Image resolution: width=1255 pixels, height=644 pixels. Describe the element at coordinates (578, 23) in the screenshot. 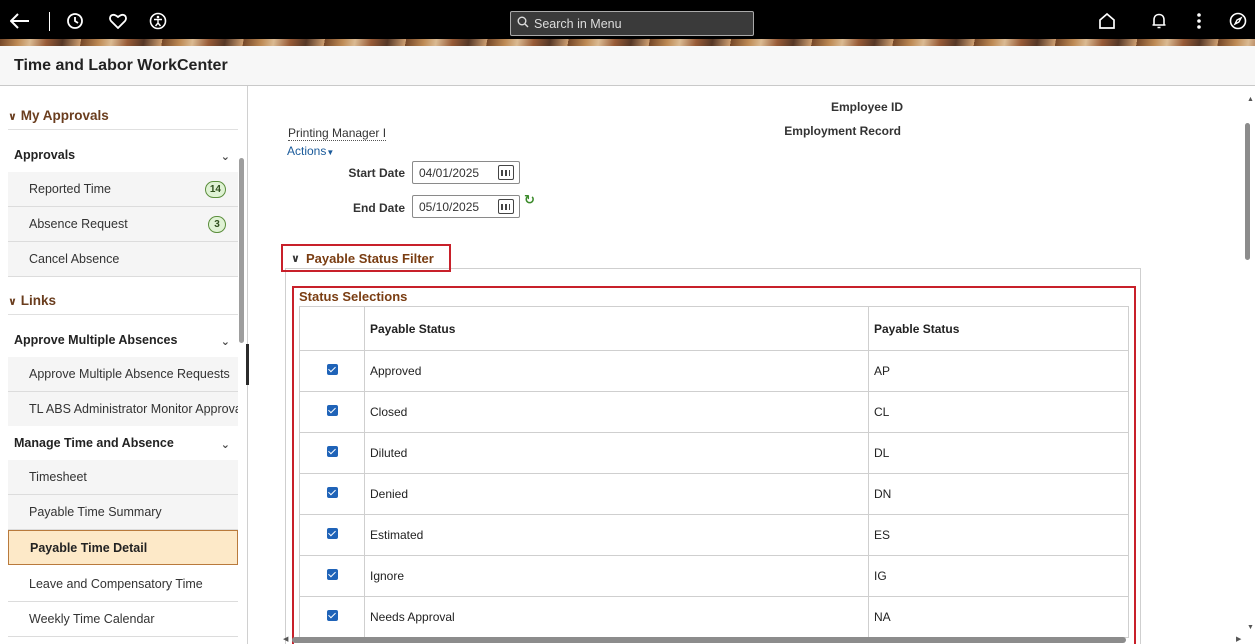

I see `search-placeholder: Search in Menu` at that location.